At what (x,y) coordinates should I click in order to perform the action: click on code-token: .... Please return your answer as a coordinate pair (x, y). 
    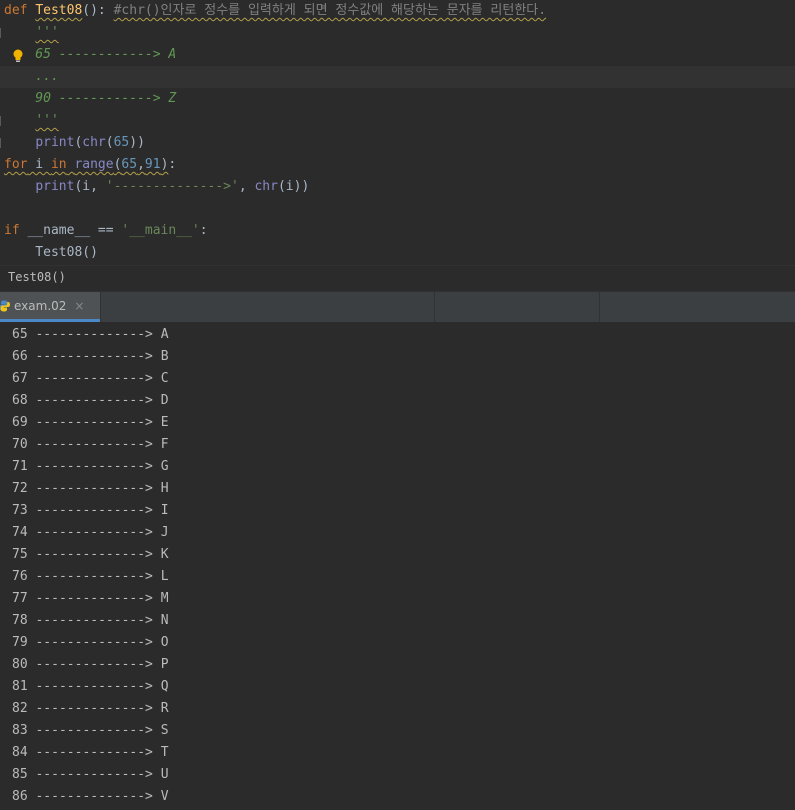
    Looking at the image, I should click on (31, 76).